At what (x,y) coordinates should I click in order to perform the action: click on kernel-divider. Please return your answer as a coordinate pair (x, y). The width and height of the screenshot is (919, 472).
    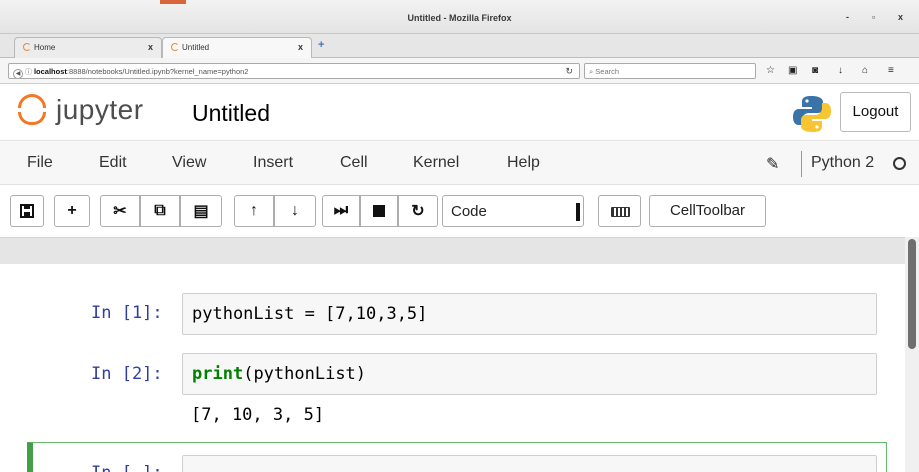
    Looking at the image, I should click on (801, 164).